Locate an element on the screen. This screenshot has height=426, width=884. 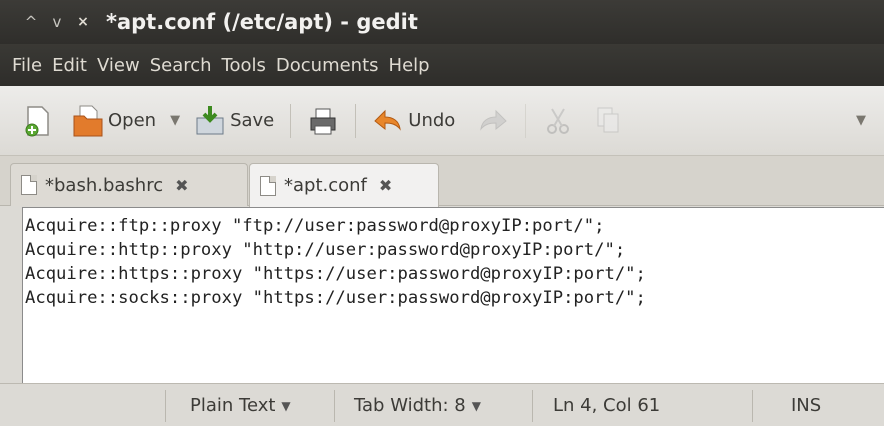
save-icon is located at coordinates (210, 119).